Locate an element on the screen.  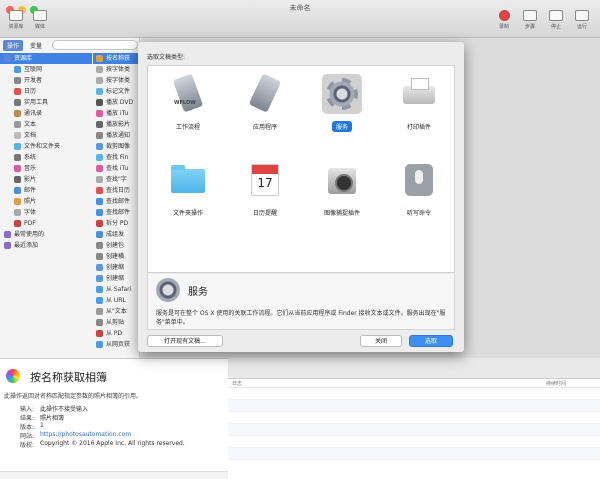
document-type-service: 服务 is located at coordinates (342, 103).